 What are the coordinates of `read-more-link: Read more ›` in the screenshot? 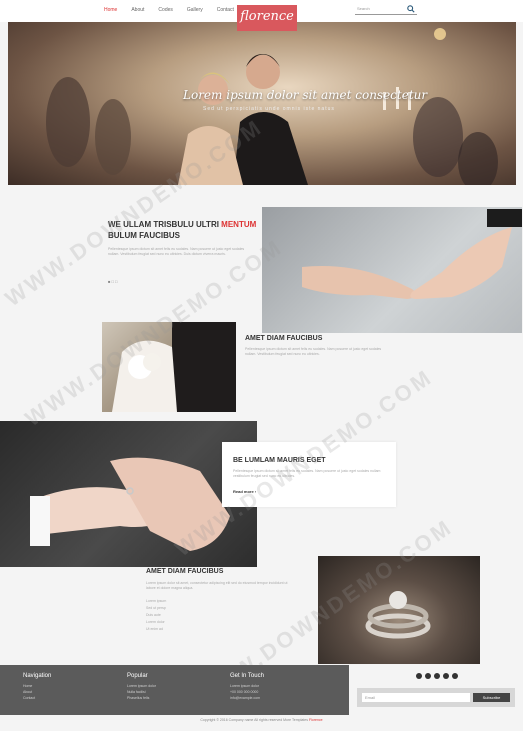 It's located at (244, 491).